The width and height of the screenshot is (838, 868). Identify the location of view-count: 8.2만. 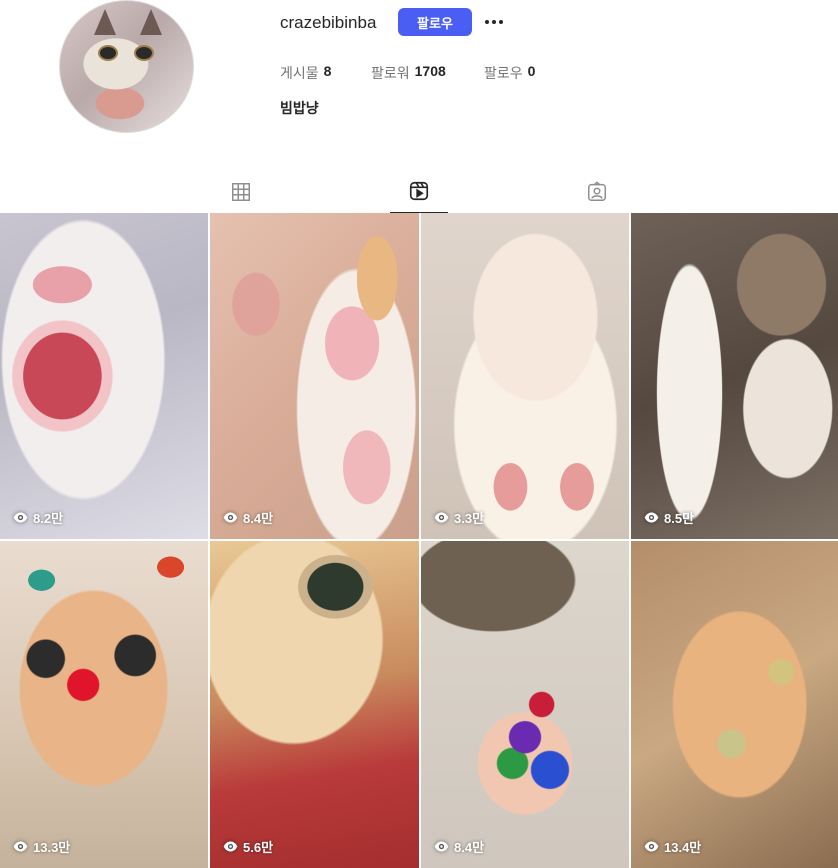
(38, 517).